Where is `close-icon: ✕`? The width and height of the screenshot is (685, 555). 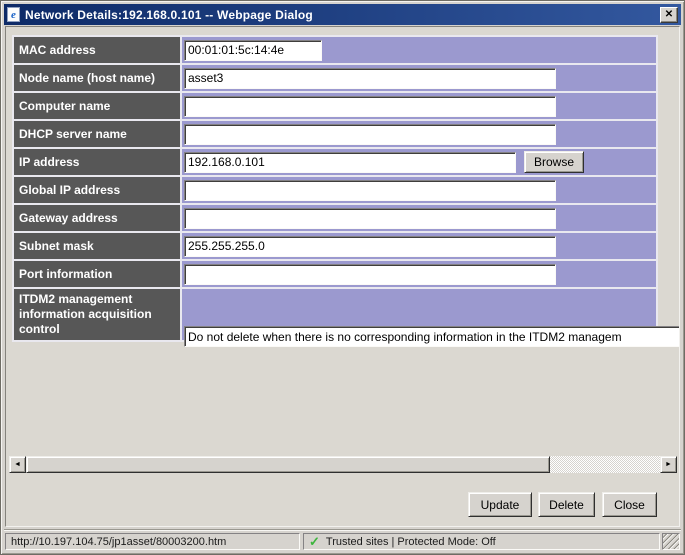
close-icon: ✕ is located at coordinates (669, 14).